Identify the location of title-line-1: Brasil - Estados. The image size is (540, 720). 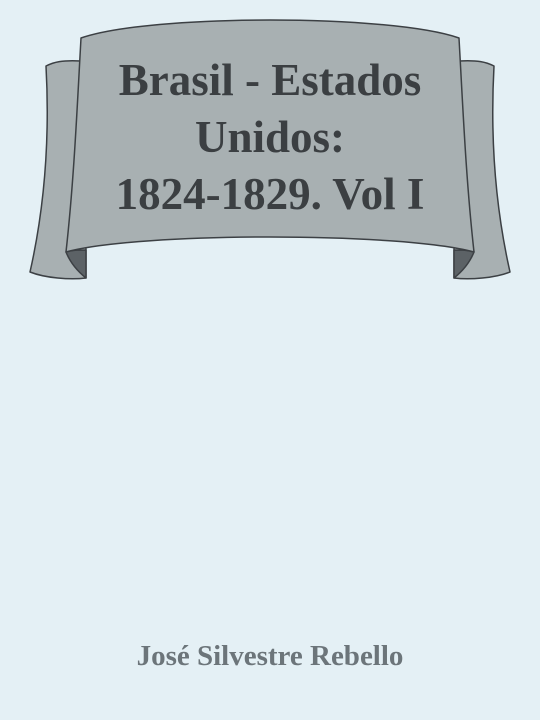
(270, 80).